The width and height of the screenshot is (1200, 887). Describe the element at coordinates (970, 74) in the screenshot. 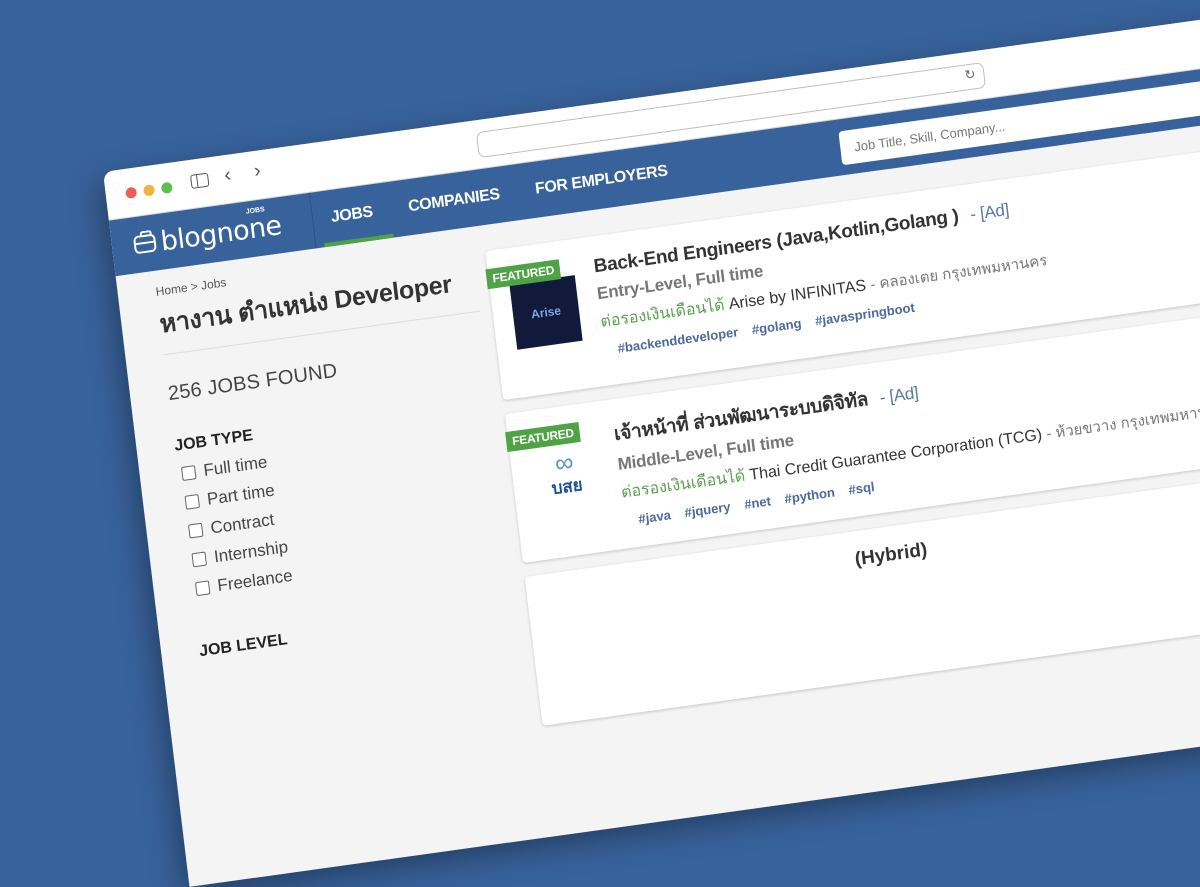

I see `reload-icon: ↻` at that location.